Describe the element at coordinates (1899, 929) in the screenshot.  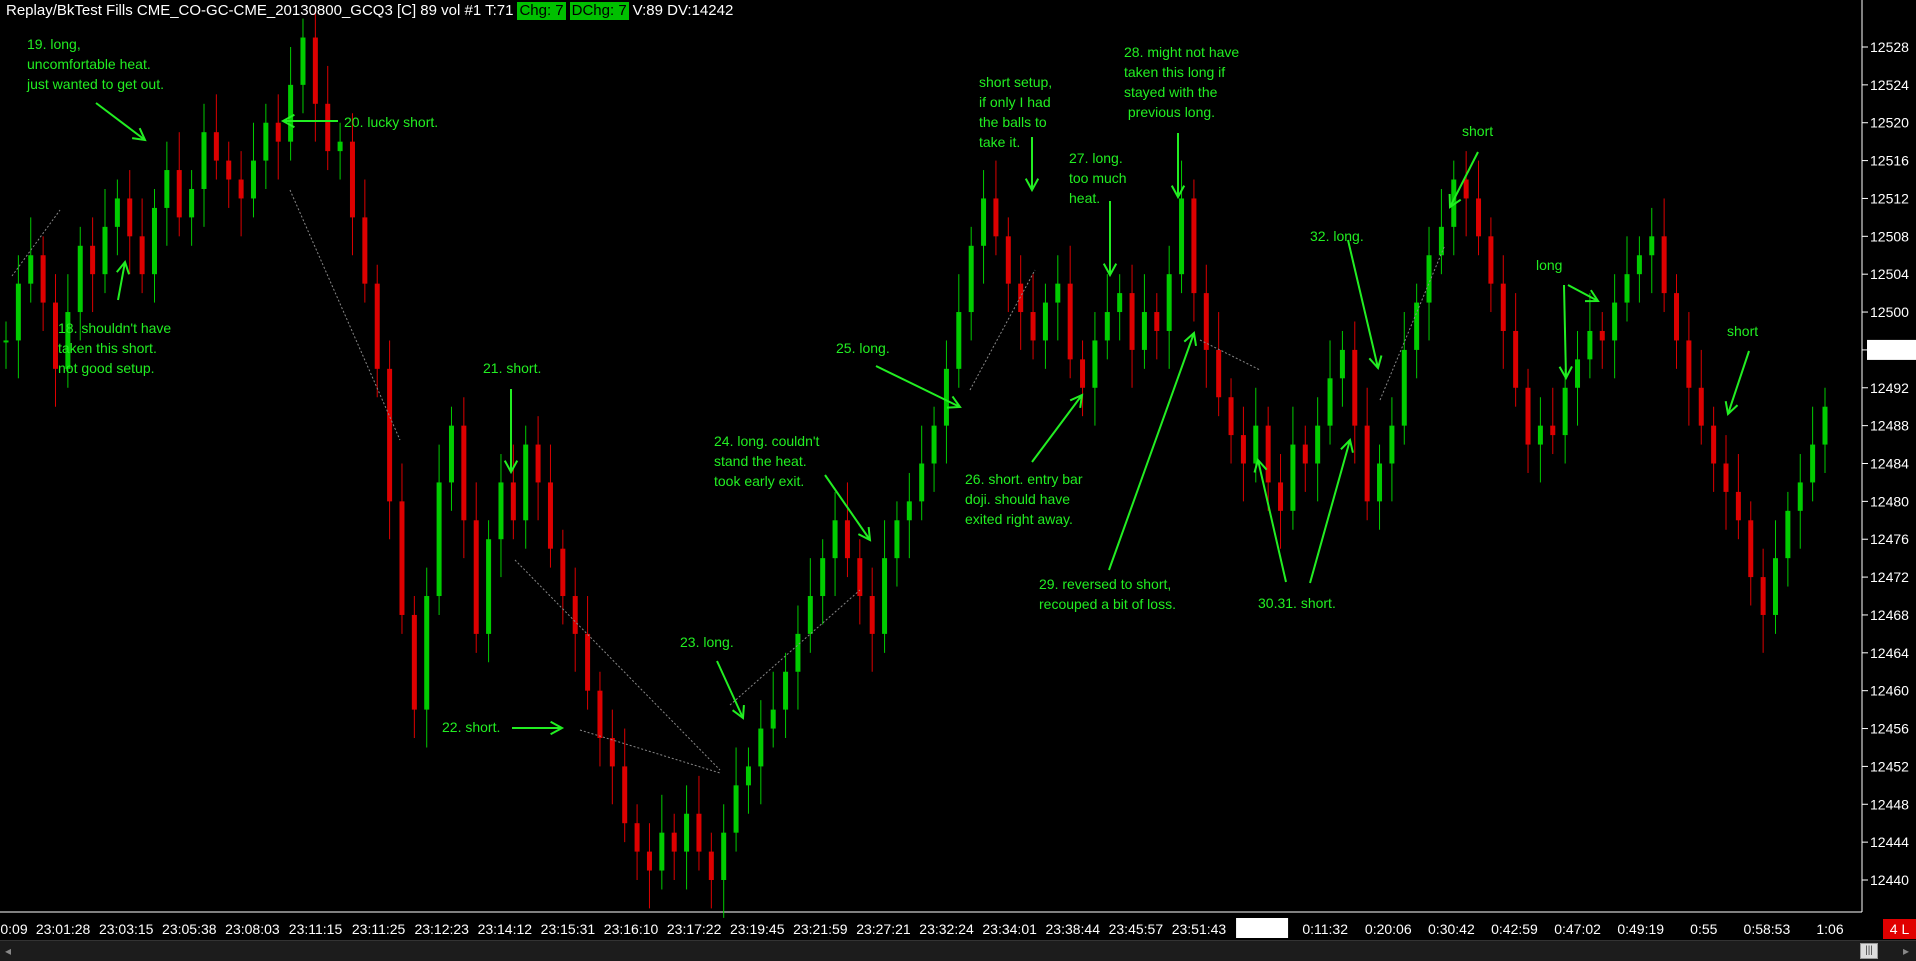
I see `position-badge: 4 L` at that location.